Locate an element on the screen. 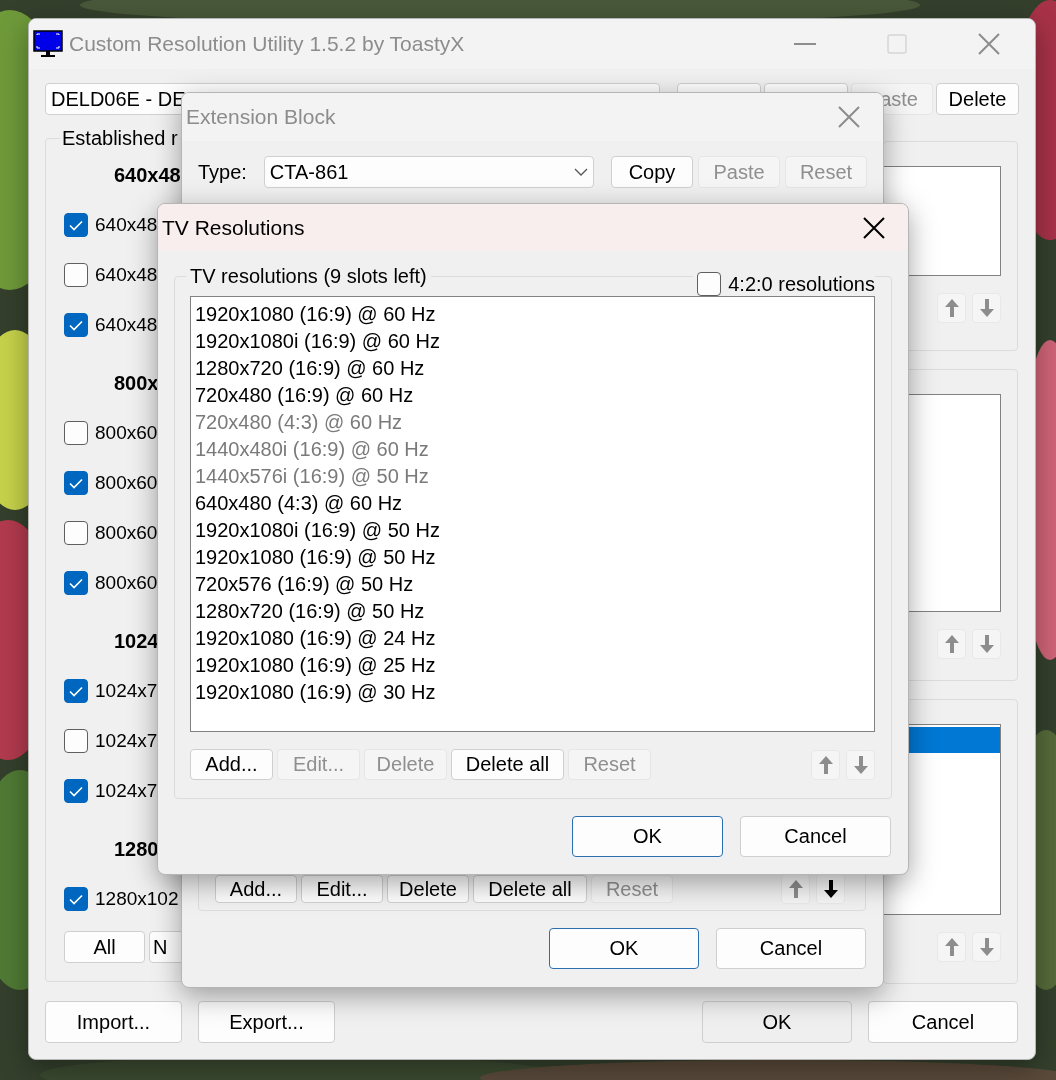  list-item: 1920x1080i (16:9) @ 50 Hz is located at coordinates (532, 530).